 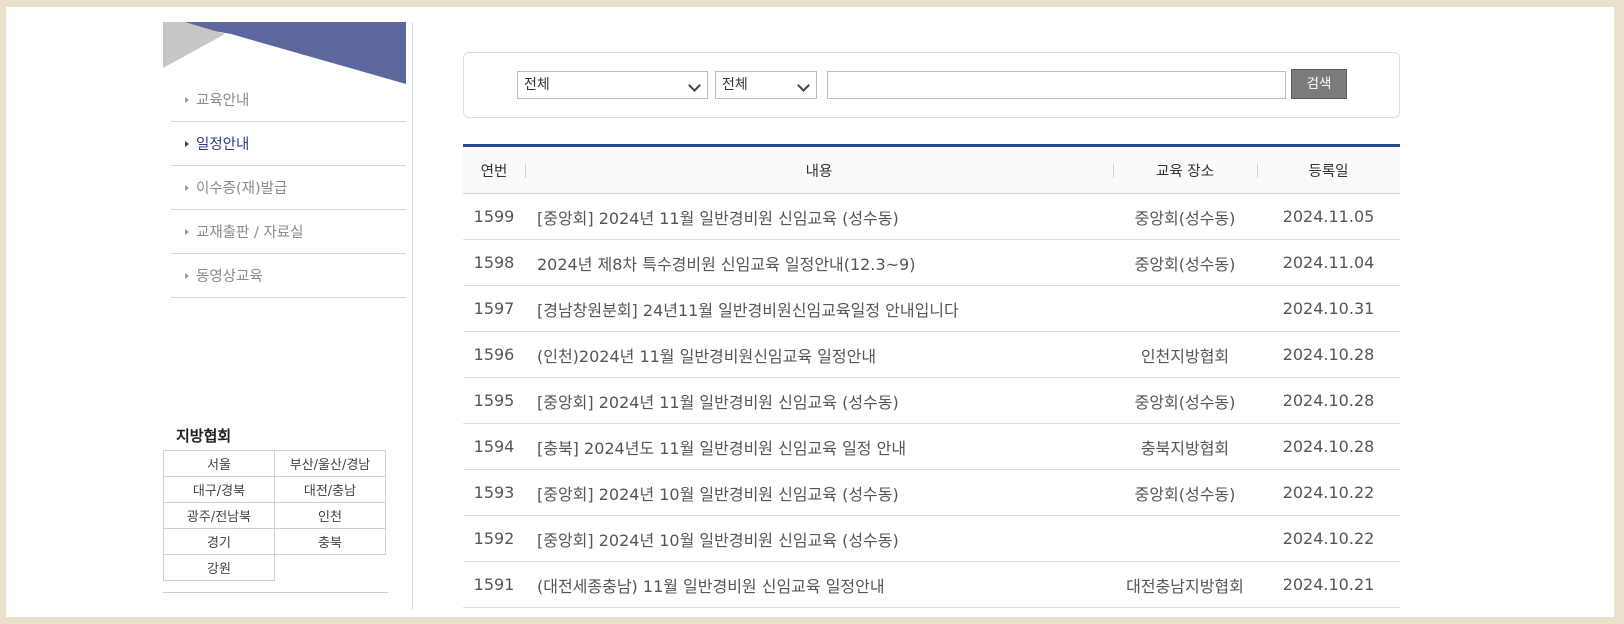 I want to click on region-link-chungbuk: 충북, so click(x=330, y=541).